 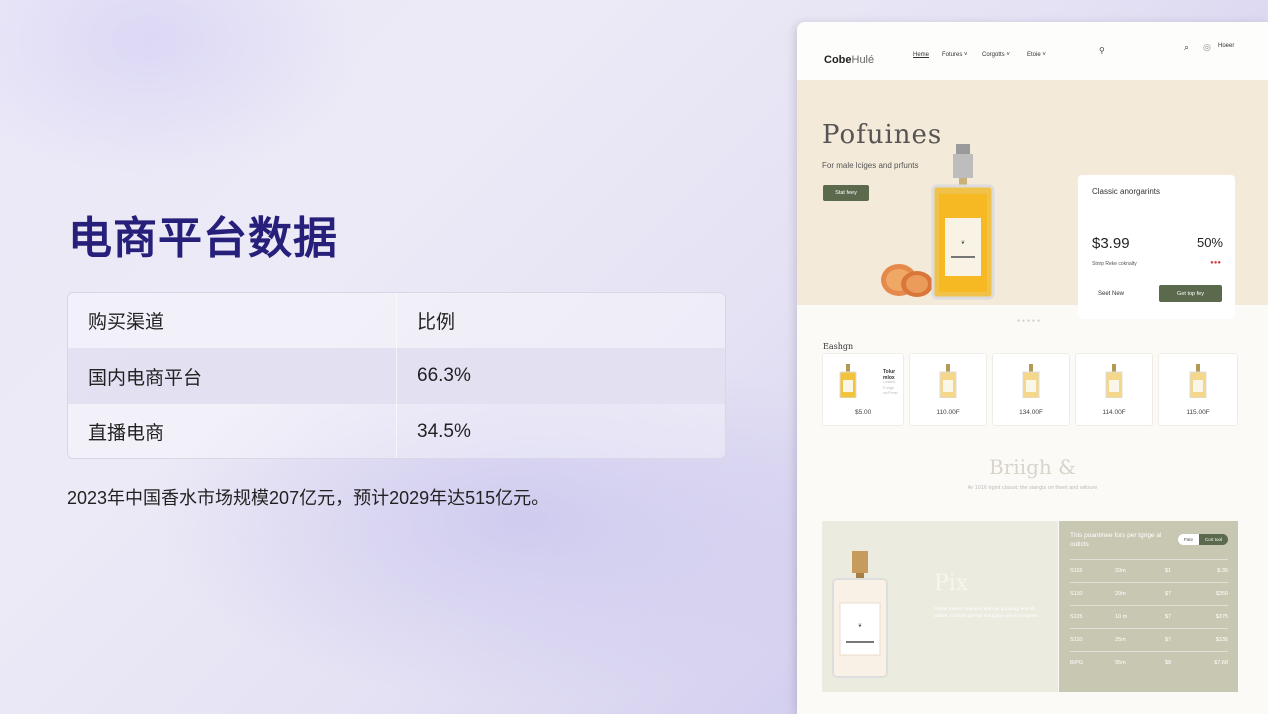 I want to click on mockup-nav-home: Heme, so click(x=921, y=55).